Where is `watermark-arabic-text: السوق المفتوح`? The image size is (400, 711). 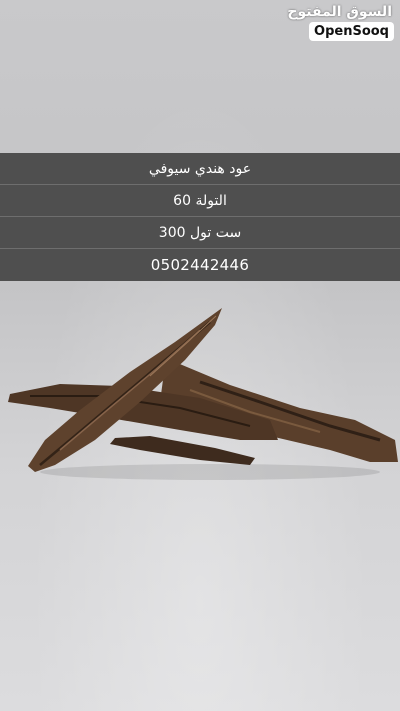 watermark-arabic-text: السوق المفتوح is located at coordinates (339, 12).